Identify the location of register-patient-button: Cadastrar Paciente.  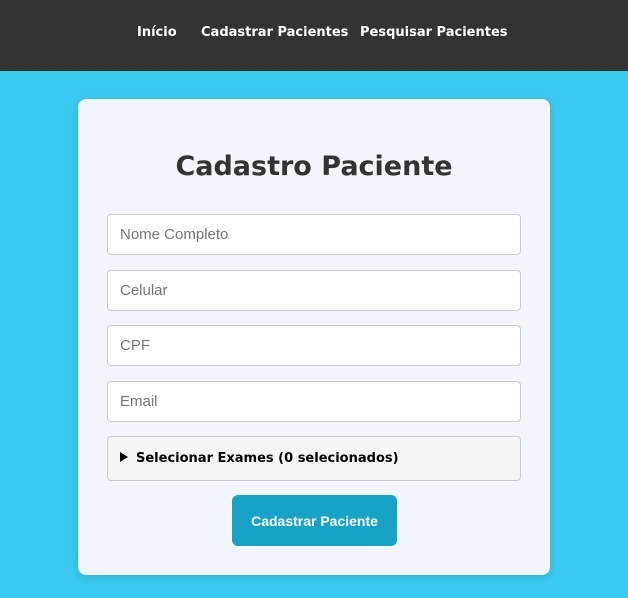
(314, 520).